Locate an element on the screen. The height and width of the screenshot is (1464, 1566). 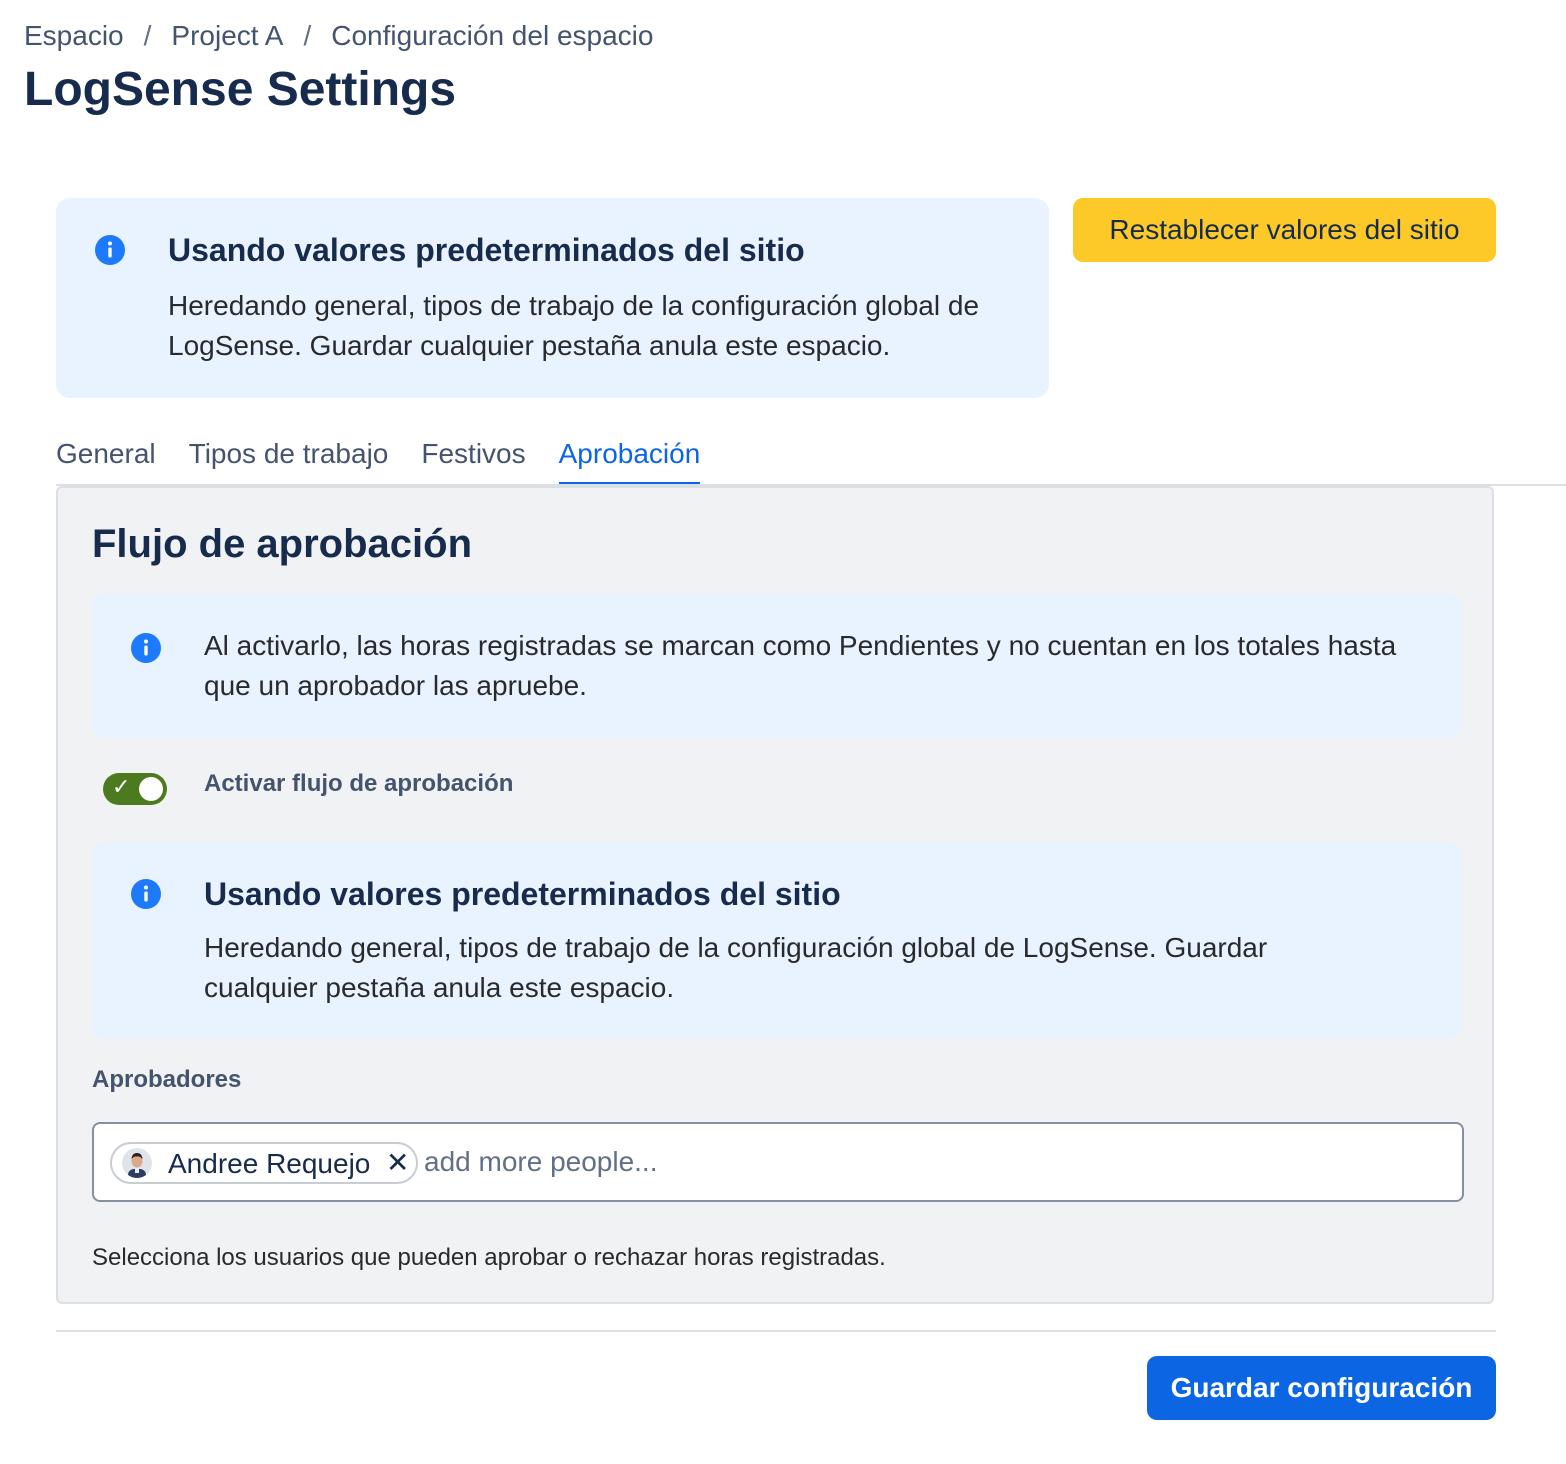
add-people-input is located at coordinates (724, 1162).